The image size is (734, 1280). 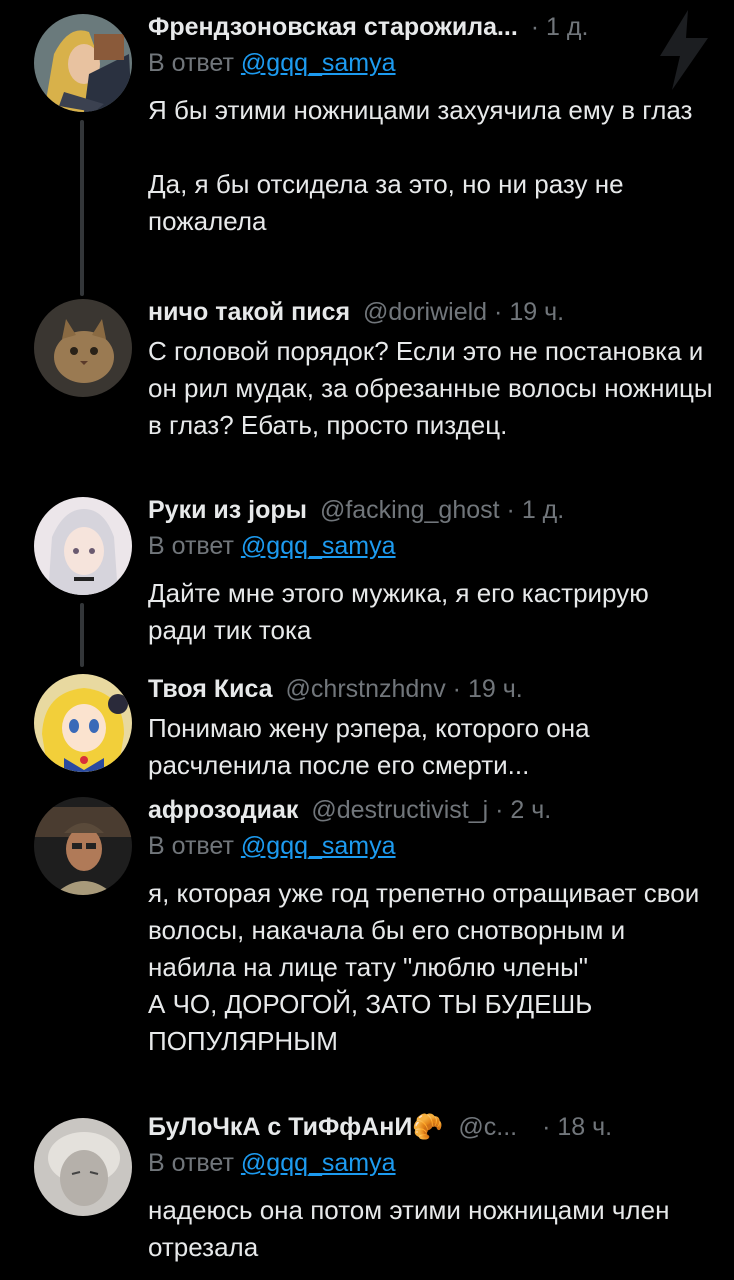 What do you see at coordinates (425, 312) in the screenshot?
I see `user-handle: @doriwield` at bounding box center [425, 312].